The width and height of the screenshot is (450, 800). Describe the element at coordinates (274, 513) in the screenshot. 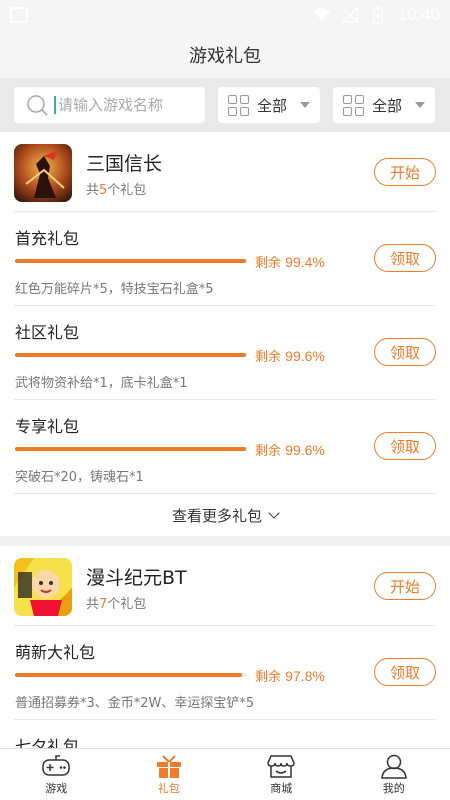

I see `chevron-down-icon` at that location.